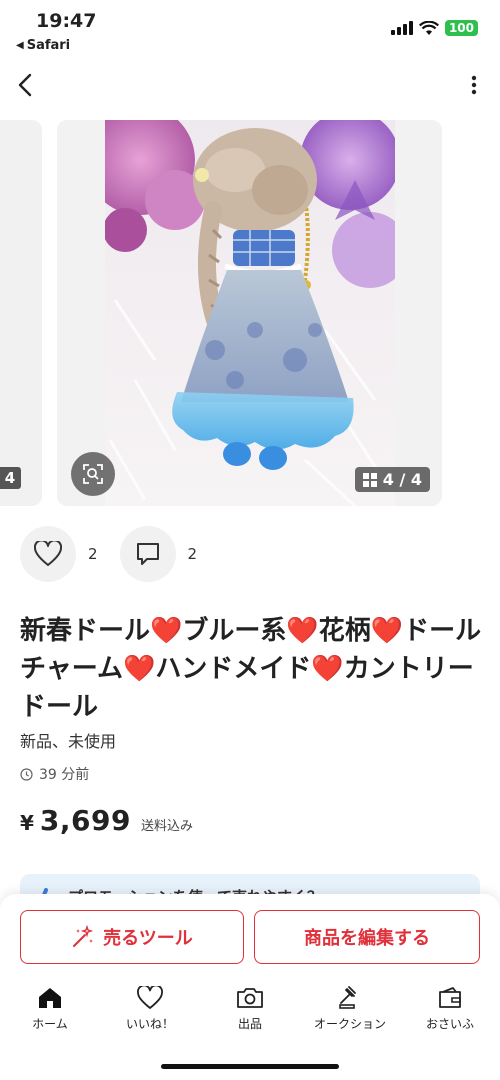  I want to click on tab-home: ホーム, so click(50, 1014).